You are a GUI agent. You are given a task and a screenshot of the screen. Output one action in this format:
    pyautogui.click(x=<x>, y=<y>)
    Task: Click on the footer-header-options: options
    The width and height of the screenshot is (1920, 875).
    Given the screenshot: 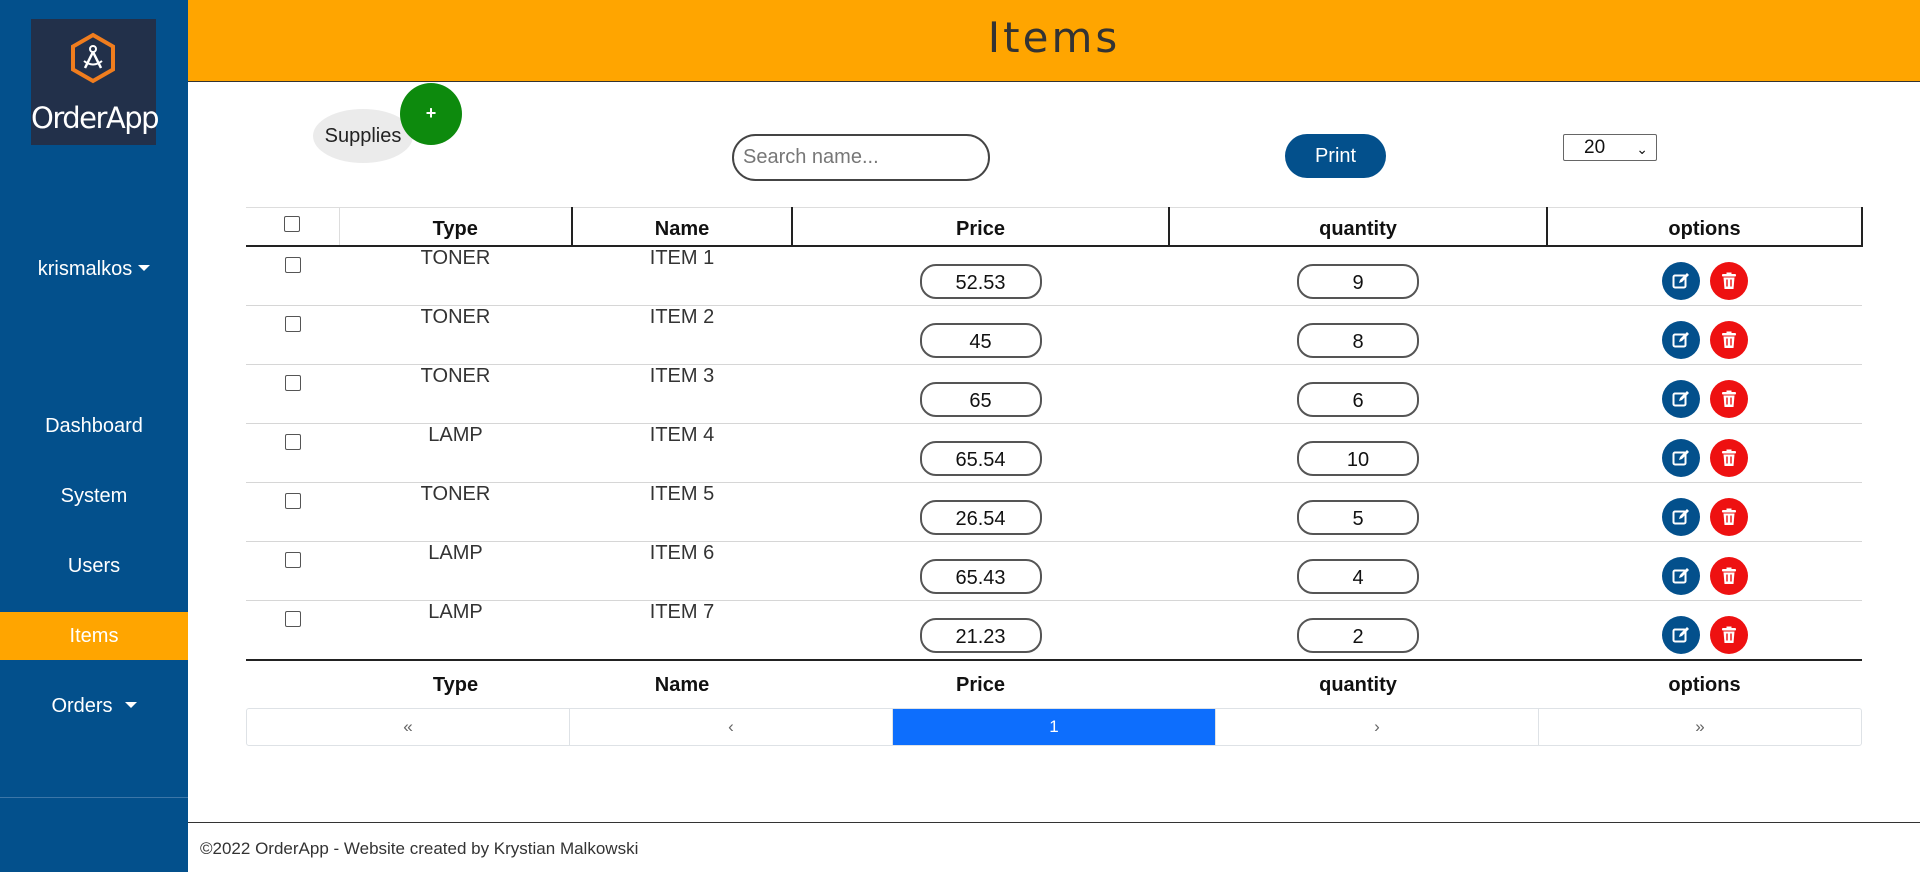 What is the action you would take?
    pyautogui.click(x=1704, y=685)
    